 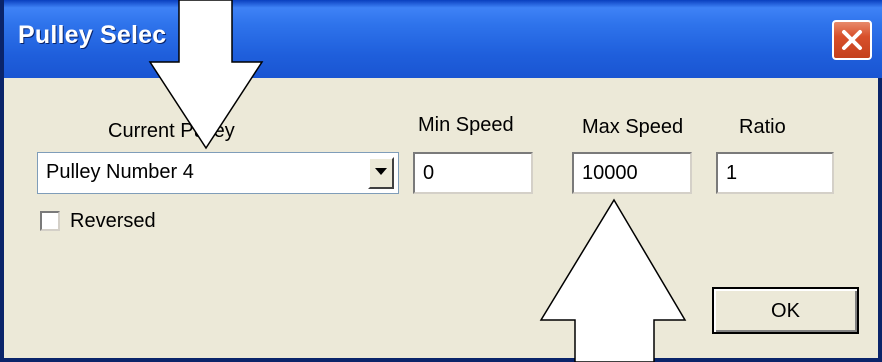 What do you see at coordinates (610, 173) in the screenshot?
I see `max-speed-value: 10000` at bounding box center [610, 173].